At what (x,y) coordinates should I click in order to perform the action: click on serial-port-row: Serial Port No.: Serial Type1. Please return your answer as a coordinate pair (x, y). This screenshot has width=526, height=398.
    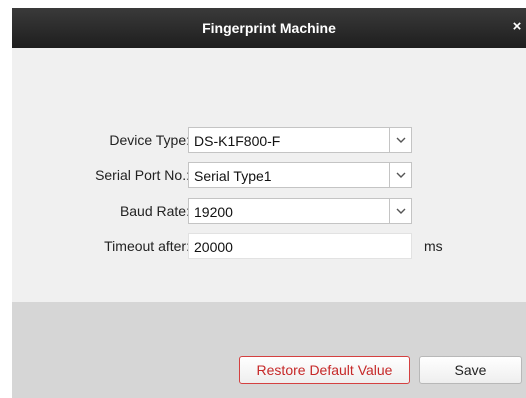
    Looking at the image, I should click on (269, 175).